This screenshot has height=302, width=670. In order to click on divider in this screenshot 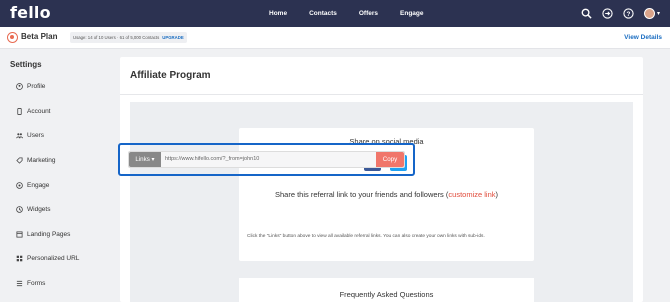, I will do `click(381, 94)`.